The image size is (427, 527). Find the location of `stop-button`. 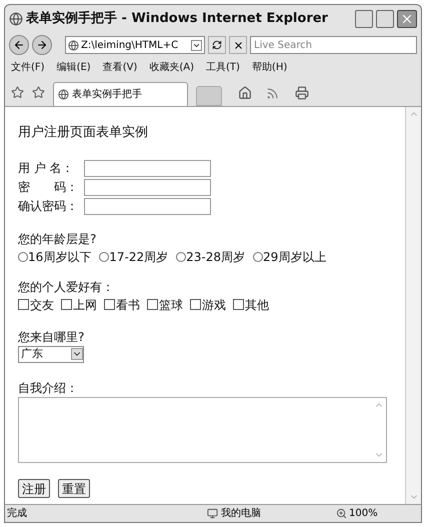

stop-button is located at coordinates (238, 45).